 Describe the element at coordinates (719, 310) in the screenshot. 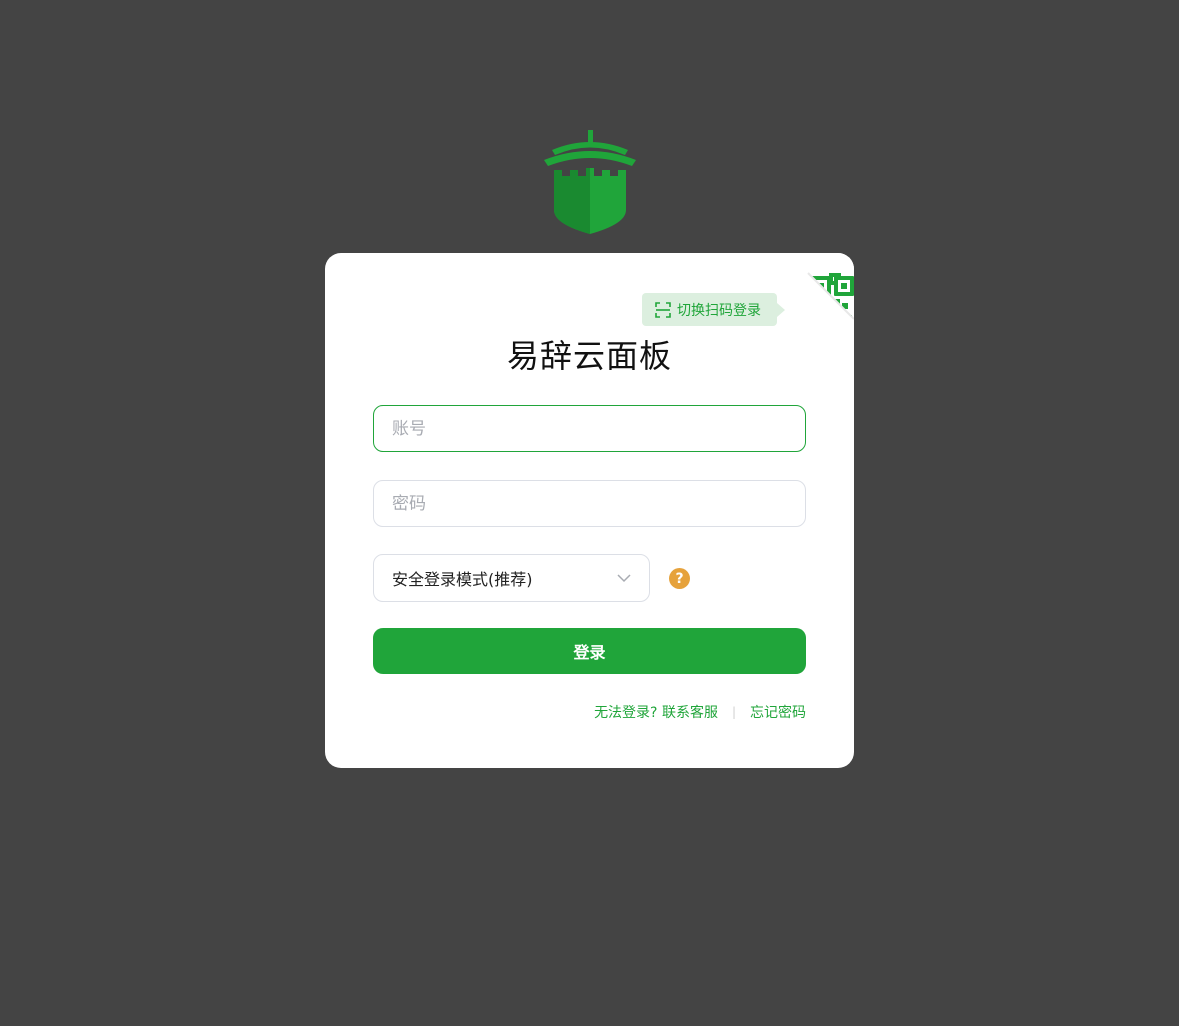

I see `switch-qr-login-label: 切换扫码登录` at that location.